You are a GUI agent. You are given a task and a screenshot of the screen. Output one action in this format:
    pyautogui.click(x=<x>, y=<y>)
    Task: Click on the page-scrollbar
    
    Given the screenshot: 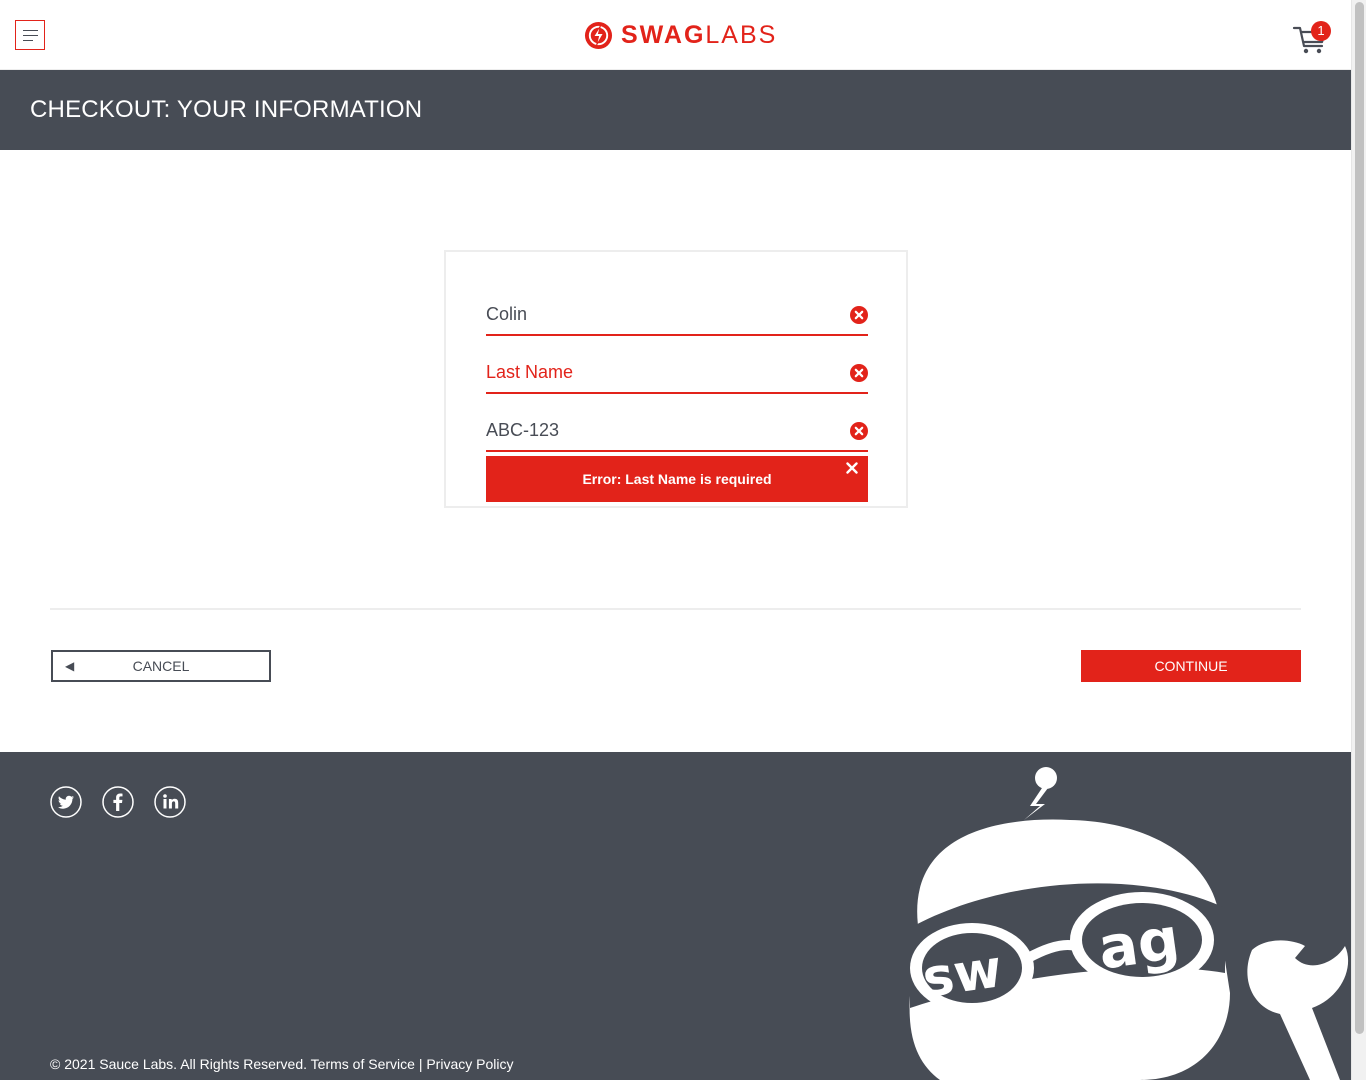 What is the action you would take?
    pyautogui.click(x=1358, y=540)
    